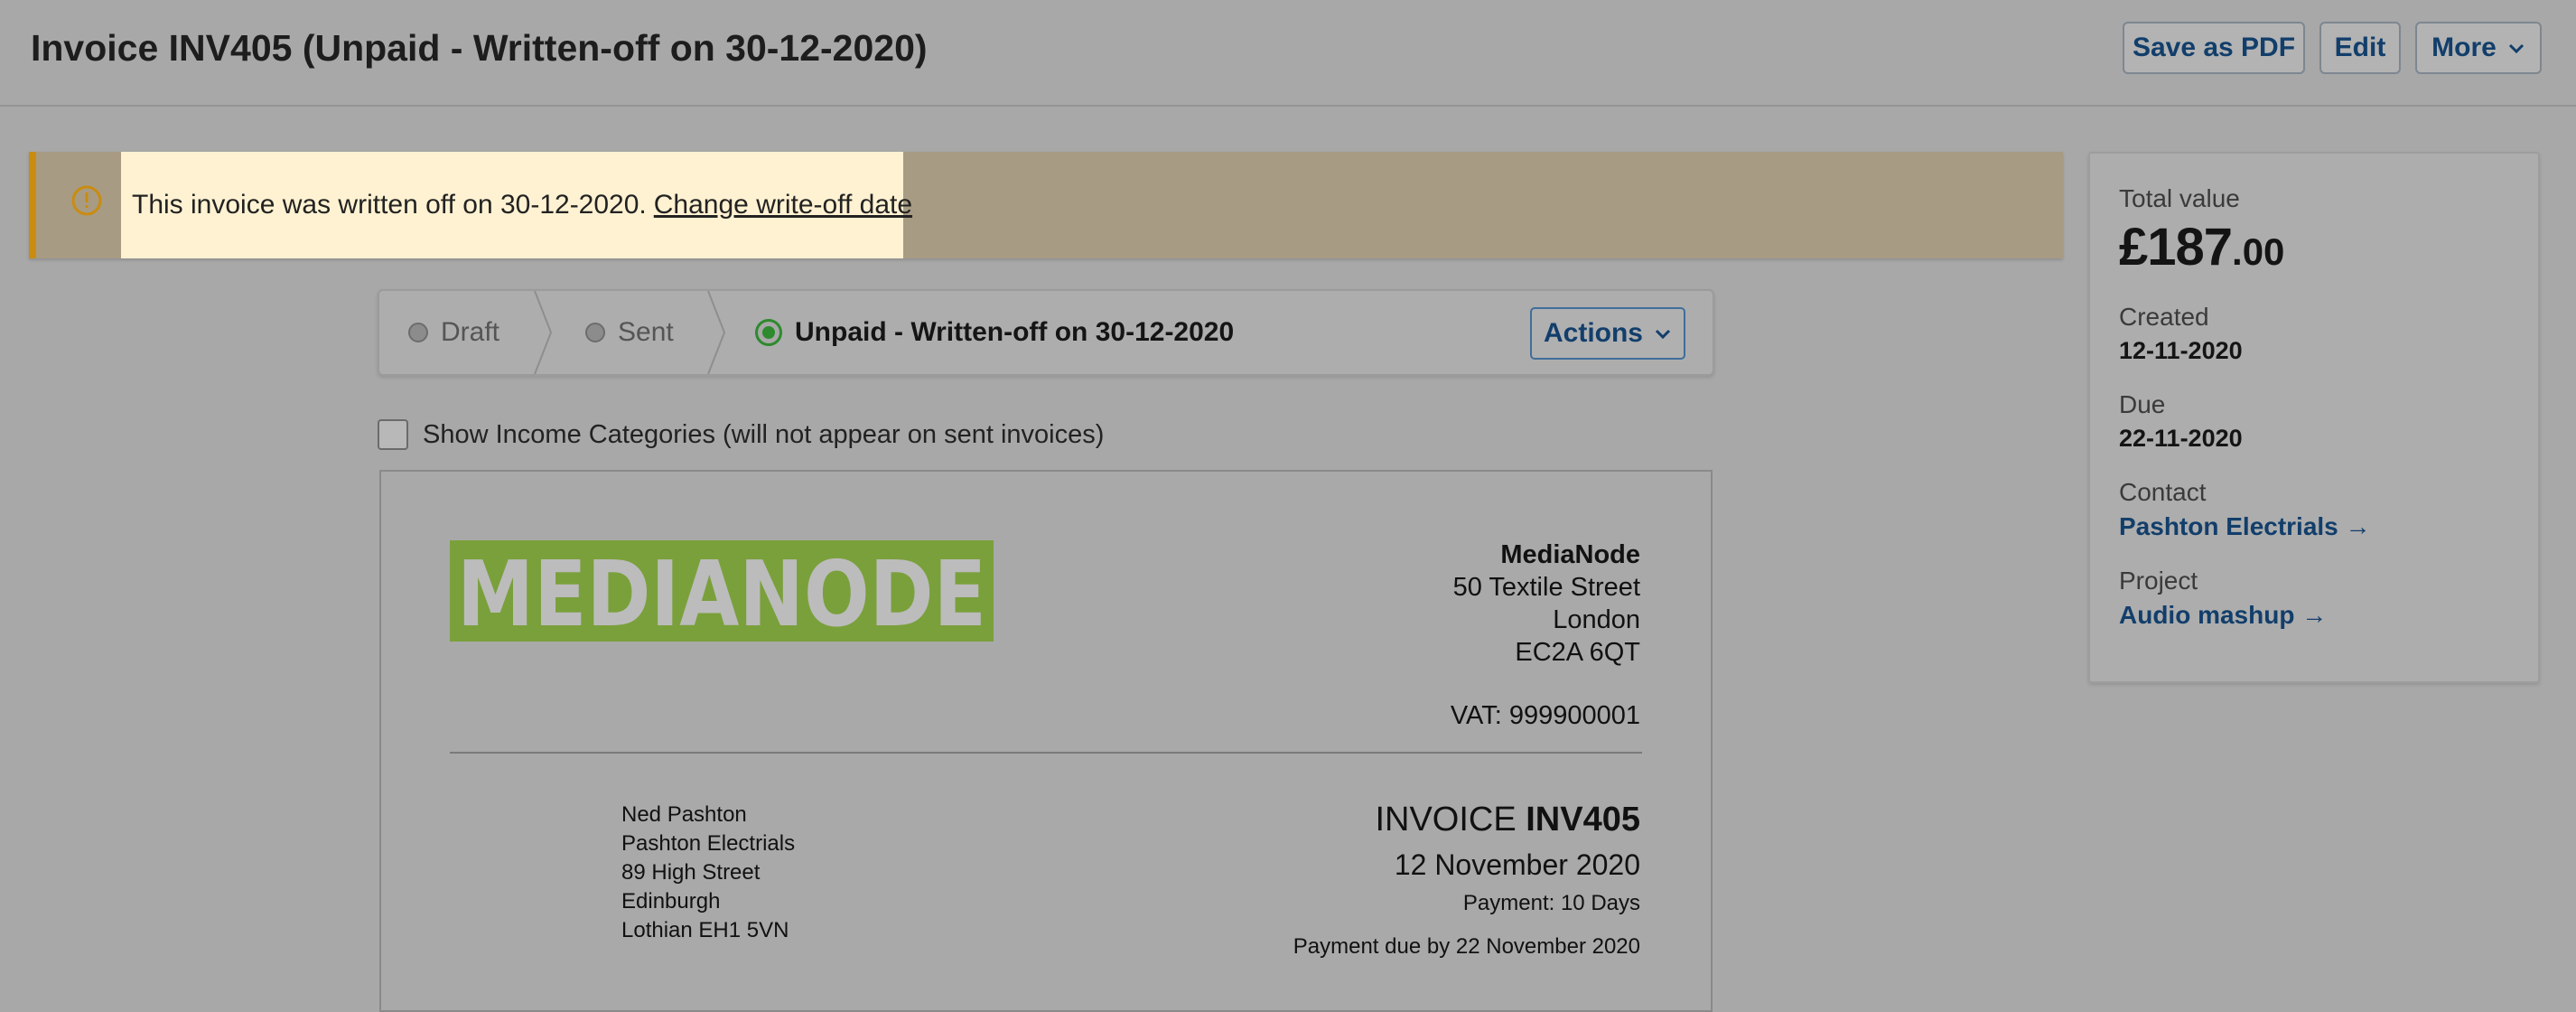 The width and height of the screenshot is (2576, 1012). I want to click on project-link: Audio mashup →, so click(2314, 615).